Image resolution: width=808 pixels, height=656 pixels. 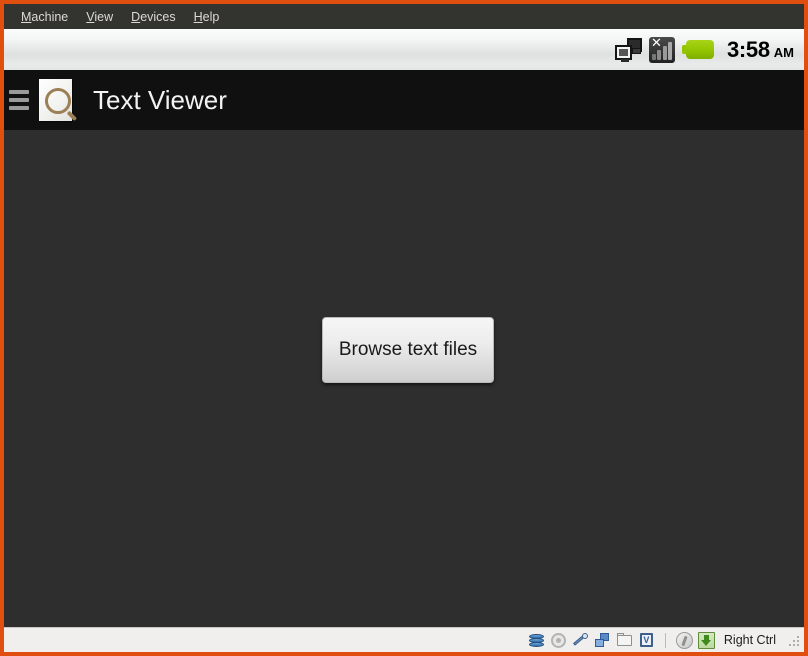 I want to click on status-bar-clock: 3:58 AM, so click(x=760, y=50).